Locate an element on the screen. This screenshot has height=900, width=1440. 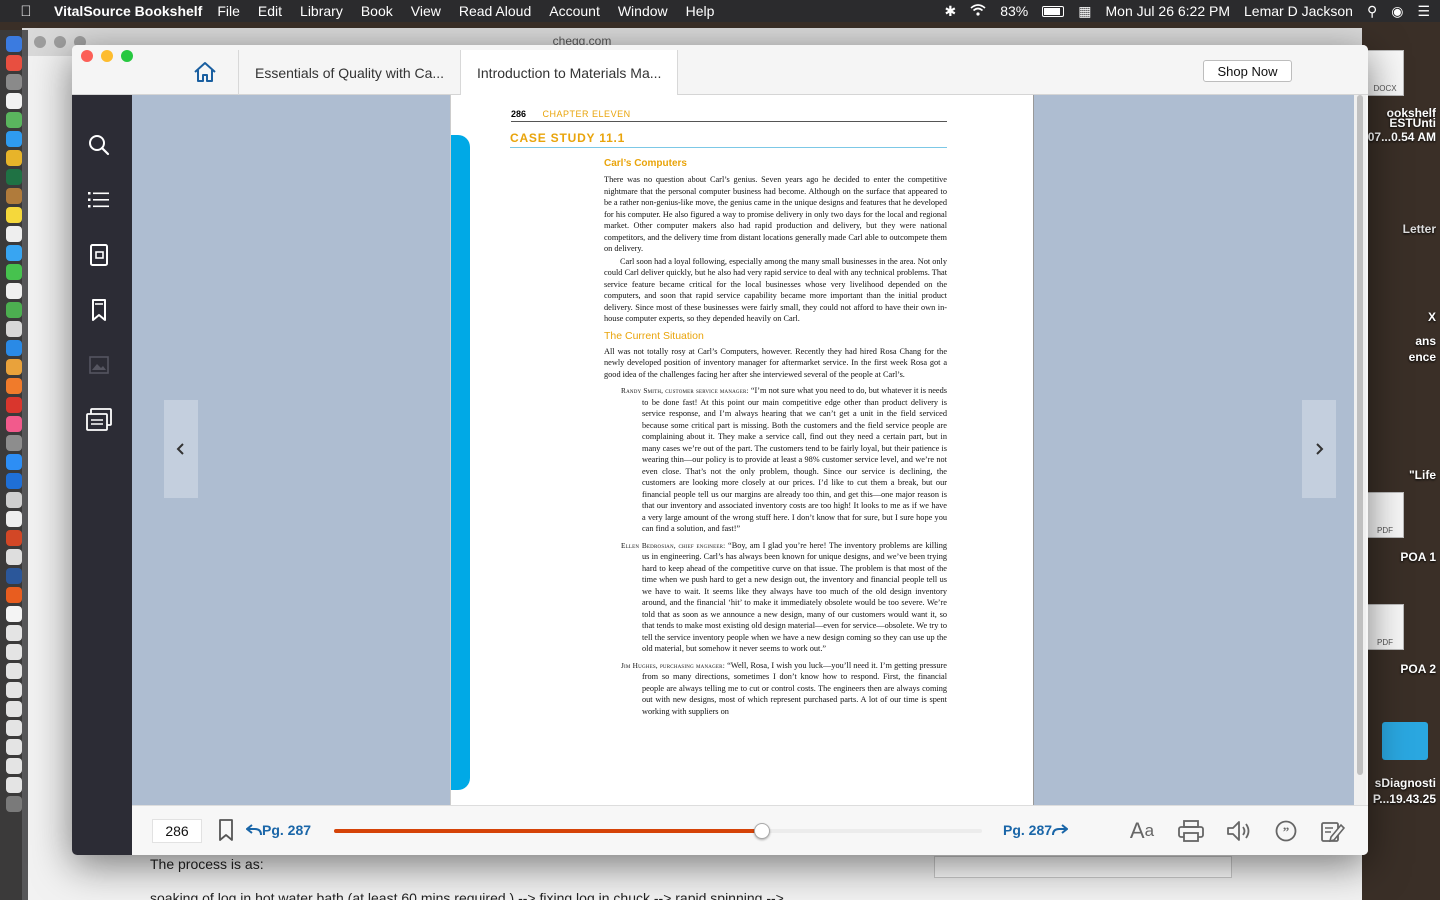
scrollbar-thumb is located at coordinates (1360, 435).